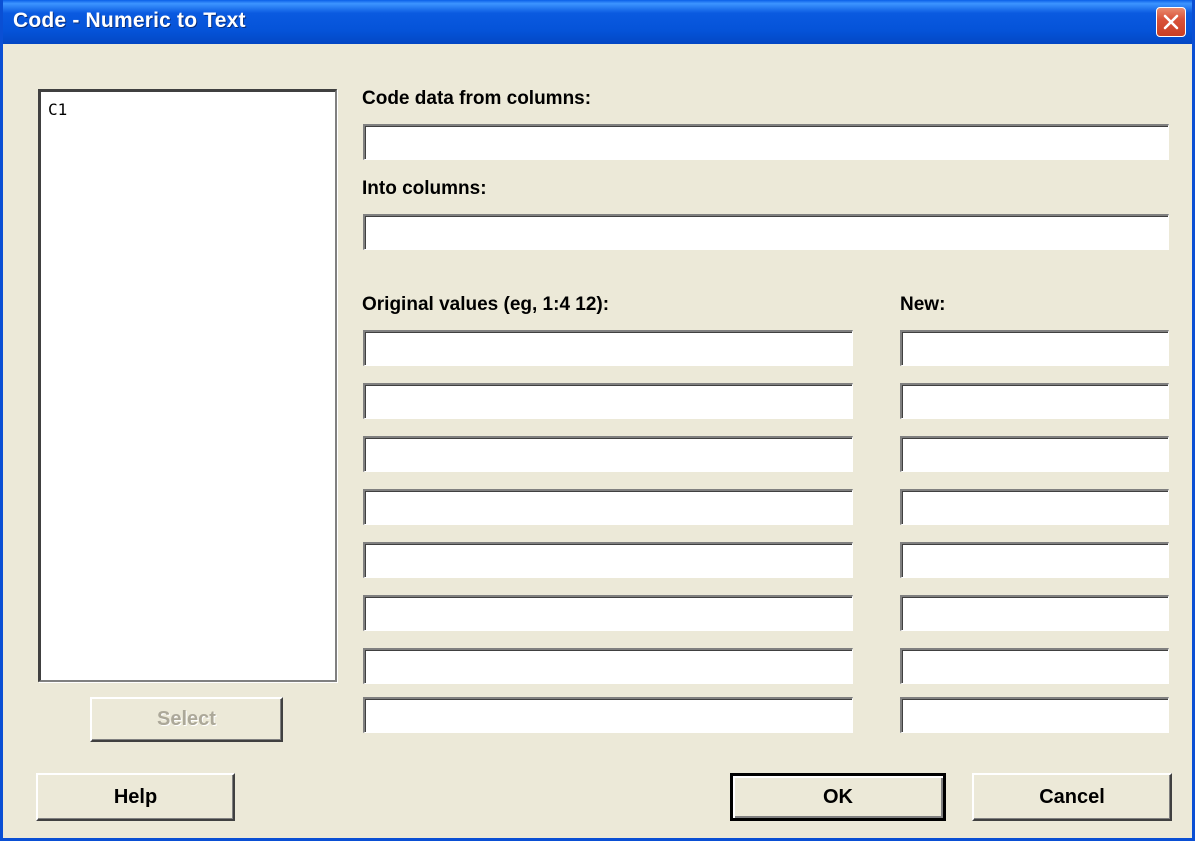 Image resolution: width=1195 pixels, height=841 pixels. I want to click on cancel-button-label: Cancel, so click(1072, 797).